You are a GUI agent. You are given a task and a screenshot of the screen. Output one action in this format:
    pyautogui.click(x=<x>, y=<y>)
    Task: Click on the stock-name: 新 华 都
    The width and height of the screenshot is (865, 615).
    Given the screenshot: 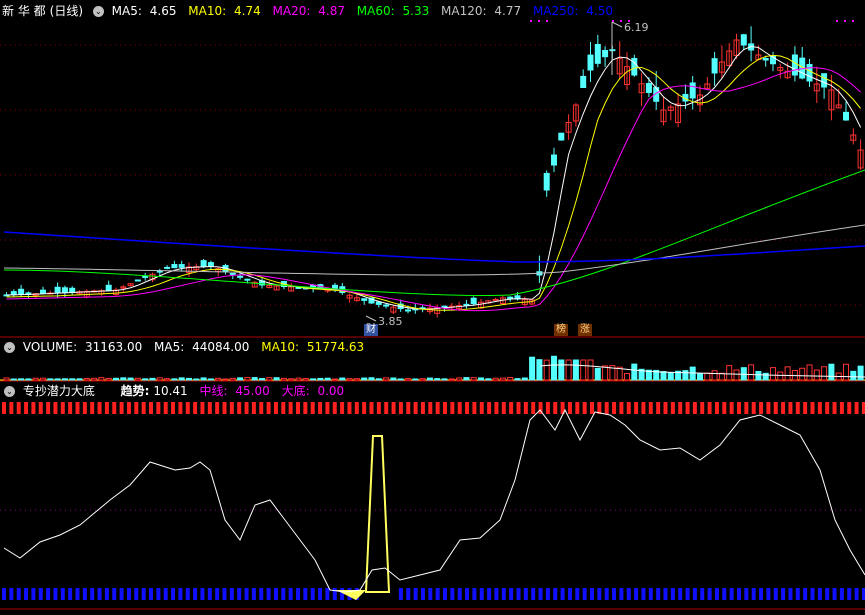 What is the action you would take?
    pyautogui.click(x=24, y=11)
    